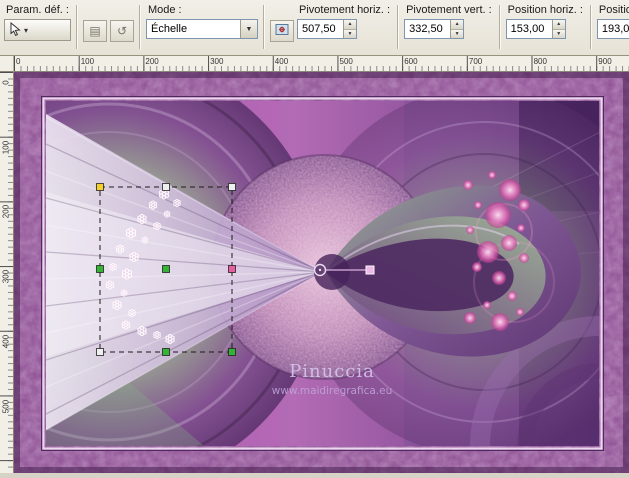  What do you see at coordinates (615, 29) in the screenshot?
I see `position-vert-value: 193,00` at bounding box center [615, 29].